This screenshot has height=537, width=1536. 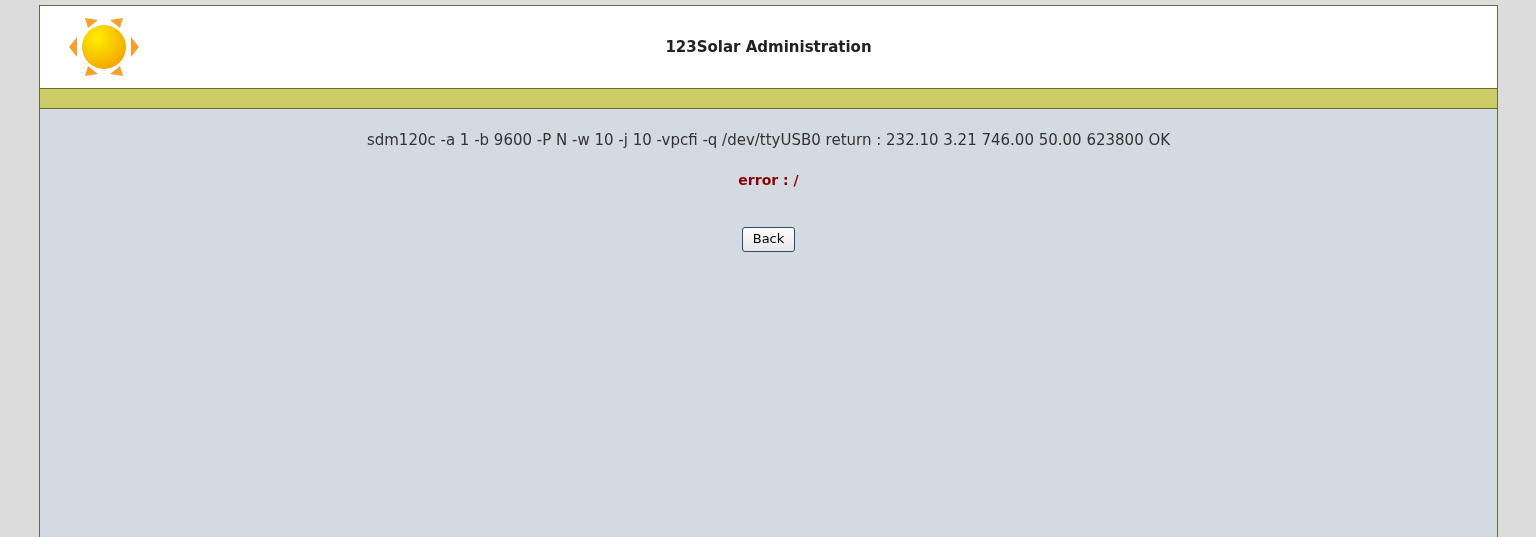 What do you see at coordinates (768, 180) in the screenshot?
I see `error-message: error : /` at bounding box center [768, 180].